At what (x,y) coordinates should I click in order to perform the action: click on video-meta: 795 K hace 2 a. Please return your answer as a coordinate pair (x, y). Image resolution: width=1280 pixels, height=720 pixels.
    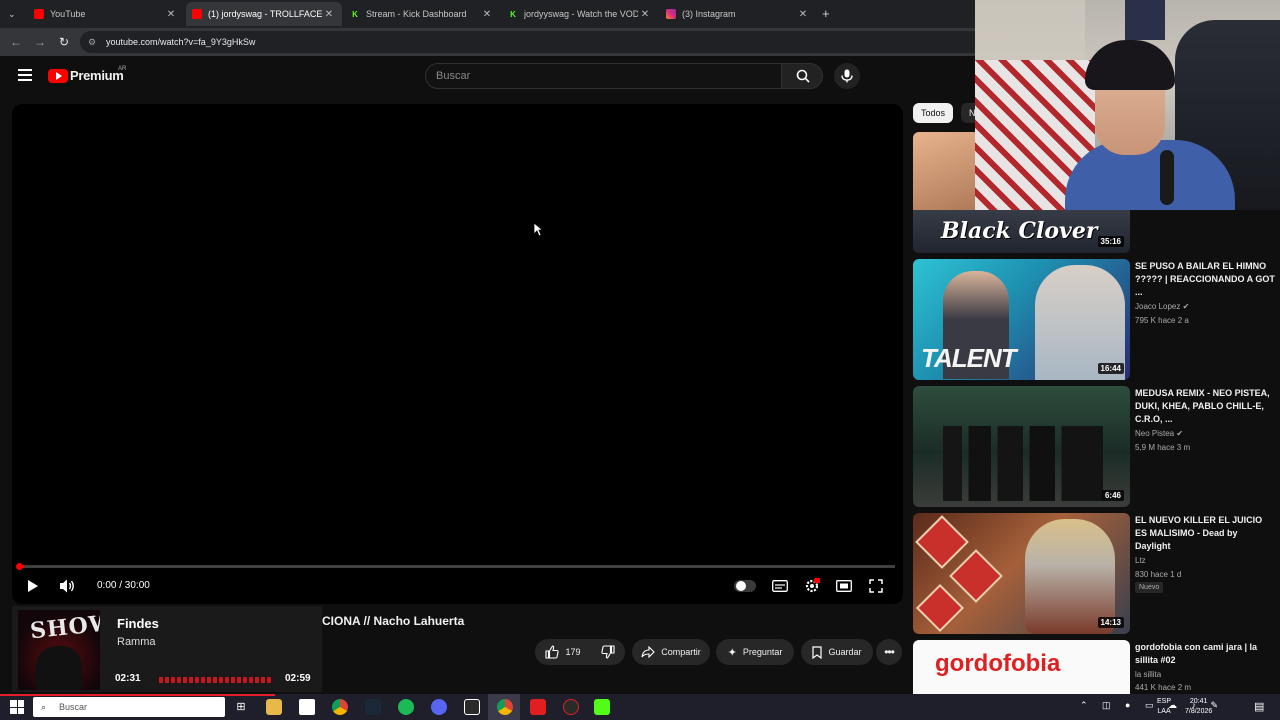
    Looking at the image, I should click on (1162, 320).